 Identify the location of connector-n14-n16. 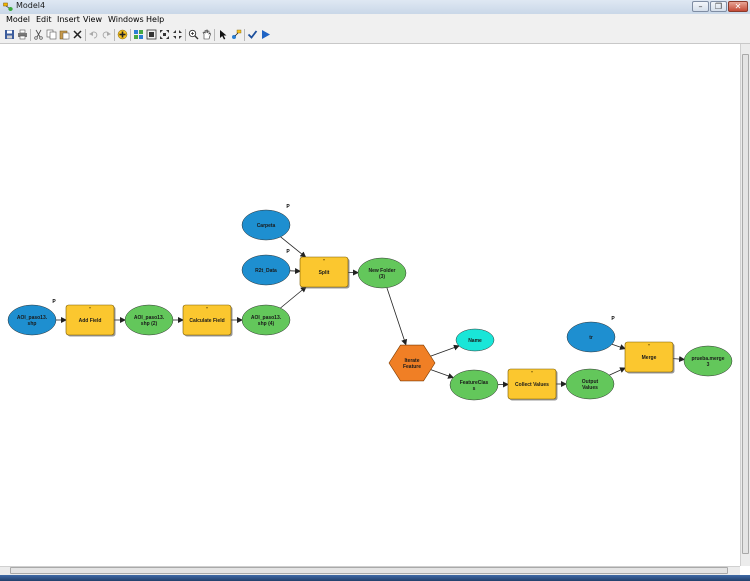
(617, 371).